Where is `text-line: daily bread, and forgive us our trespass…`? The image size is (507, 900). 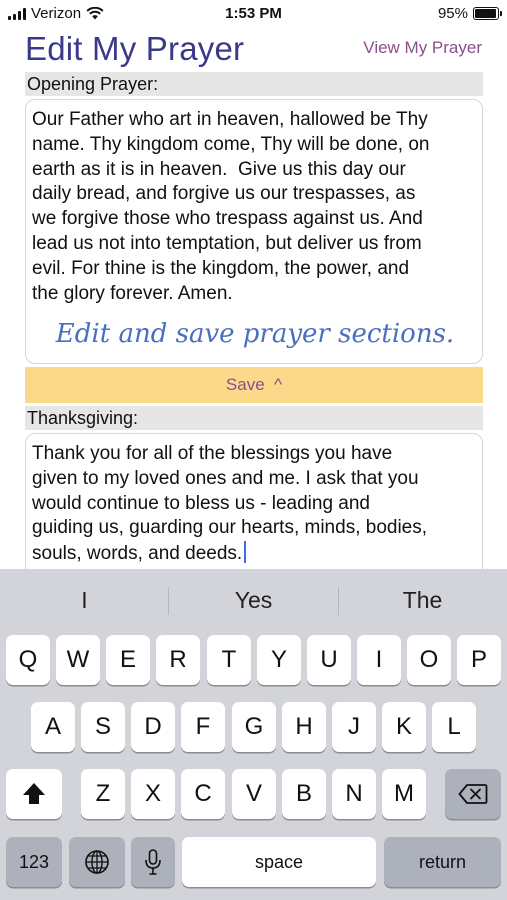
text-line: daily bread, and forgive us our trespass… is located at coordinates (224, 194).